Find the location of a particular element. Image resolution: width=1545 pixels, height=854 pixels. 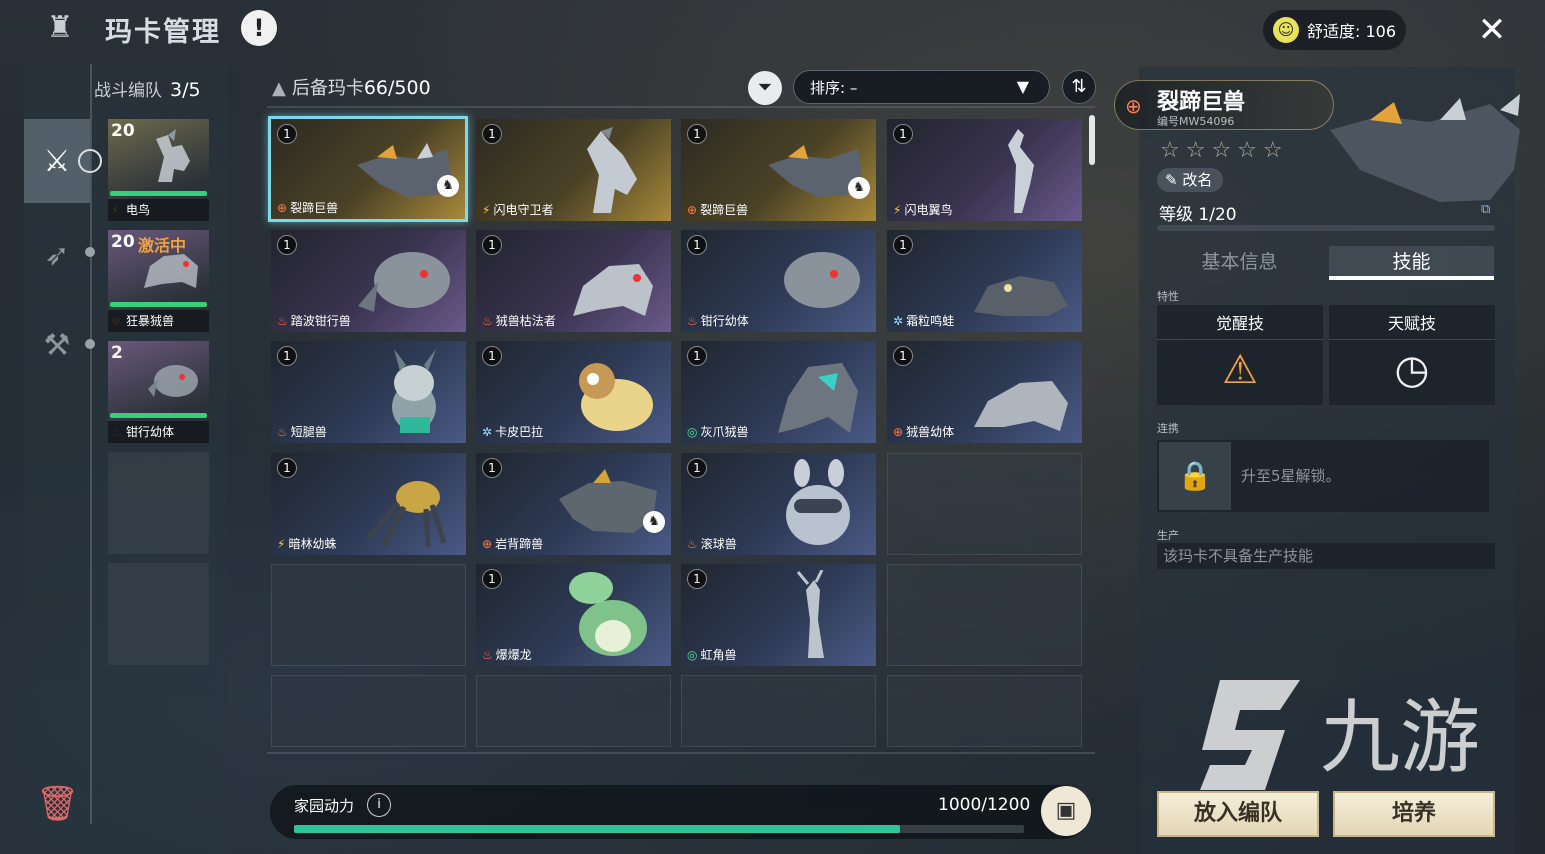

reserve-card: 1 ⚡ 闪电守卫者 is located at coordinates (573, 170).